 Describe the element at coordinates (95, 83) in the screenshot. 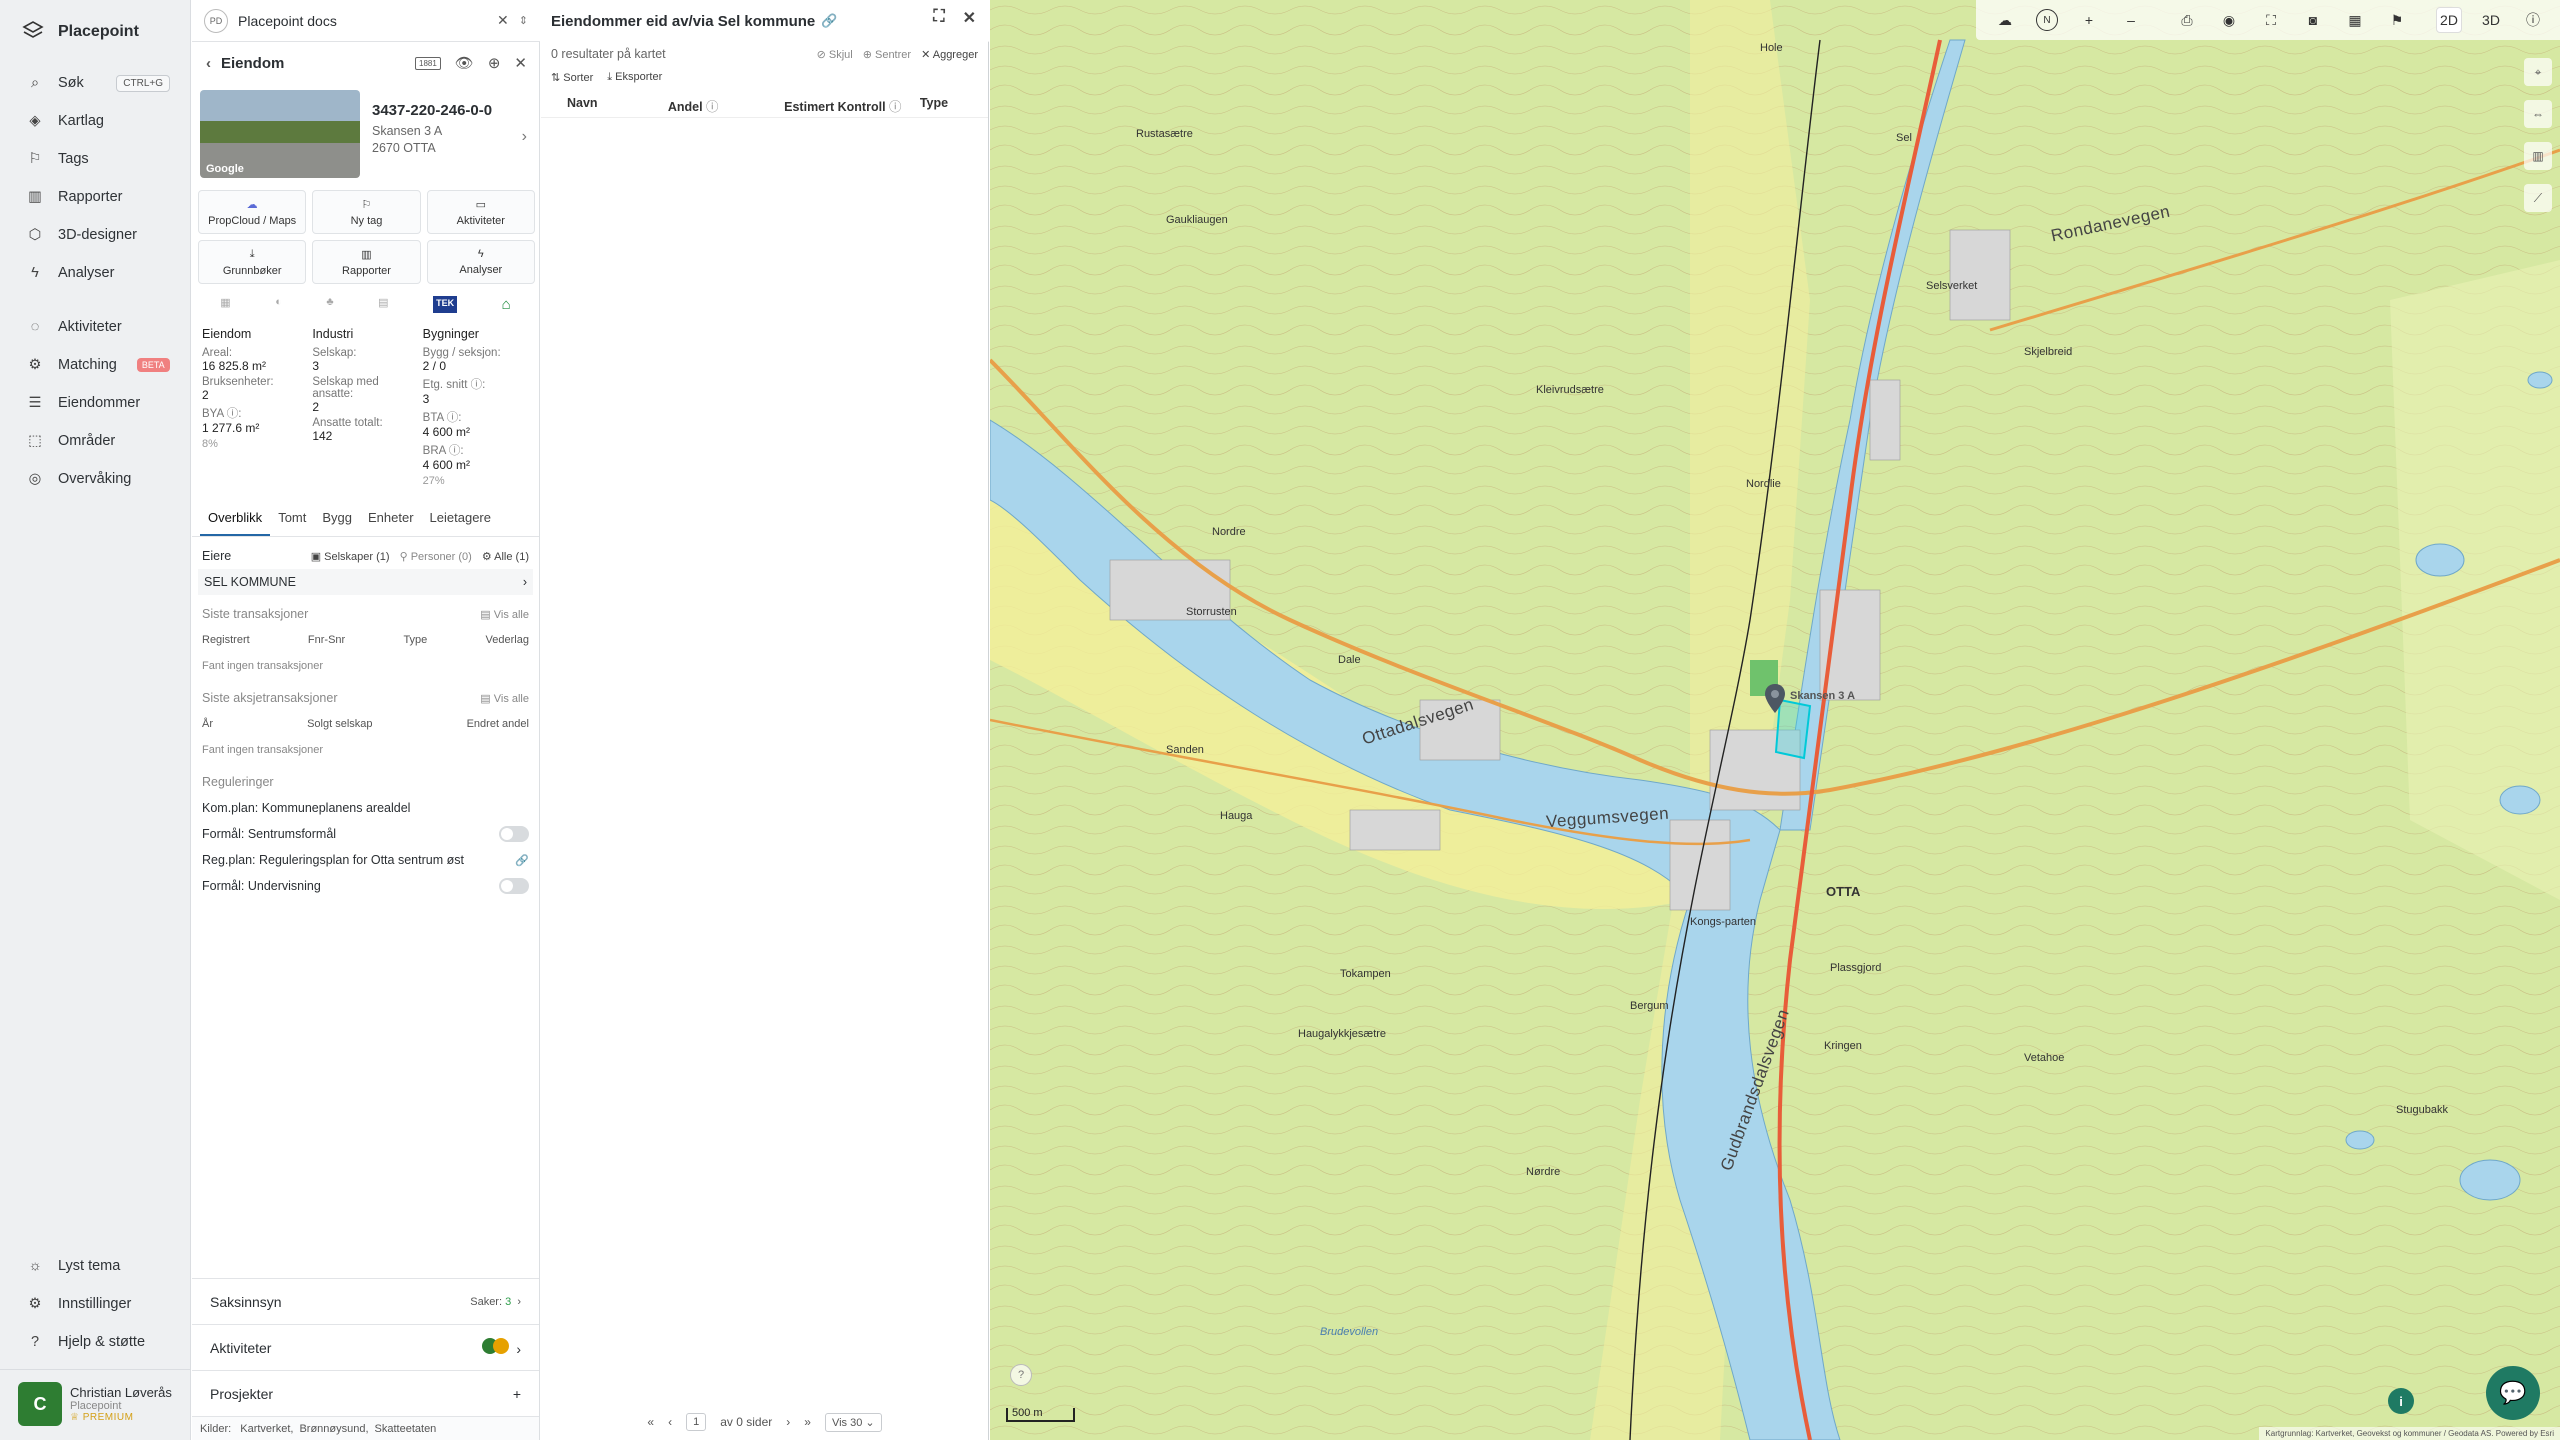

I see `nav-item-s-k: ⌕ Søk CTRL+G` at that location.